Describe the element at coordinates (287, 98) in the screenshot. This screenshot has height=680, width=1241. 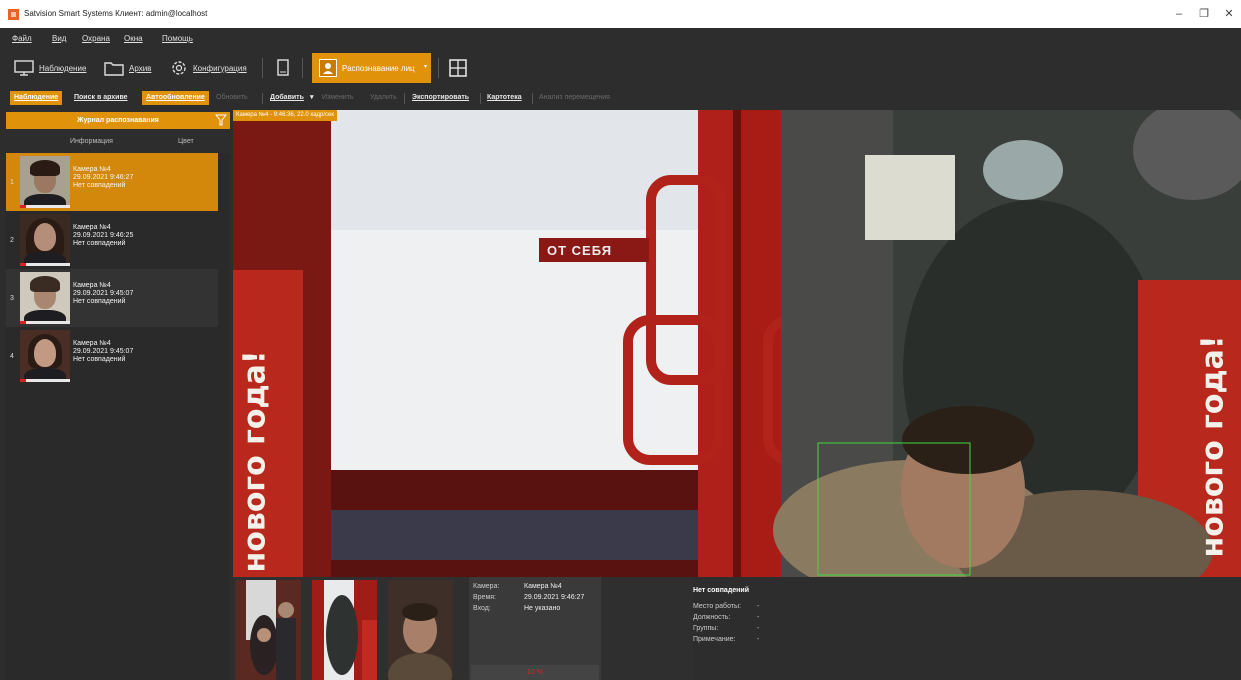
I see `add-button: Добавить` at that location.